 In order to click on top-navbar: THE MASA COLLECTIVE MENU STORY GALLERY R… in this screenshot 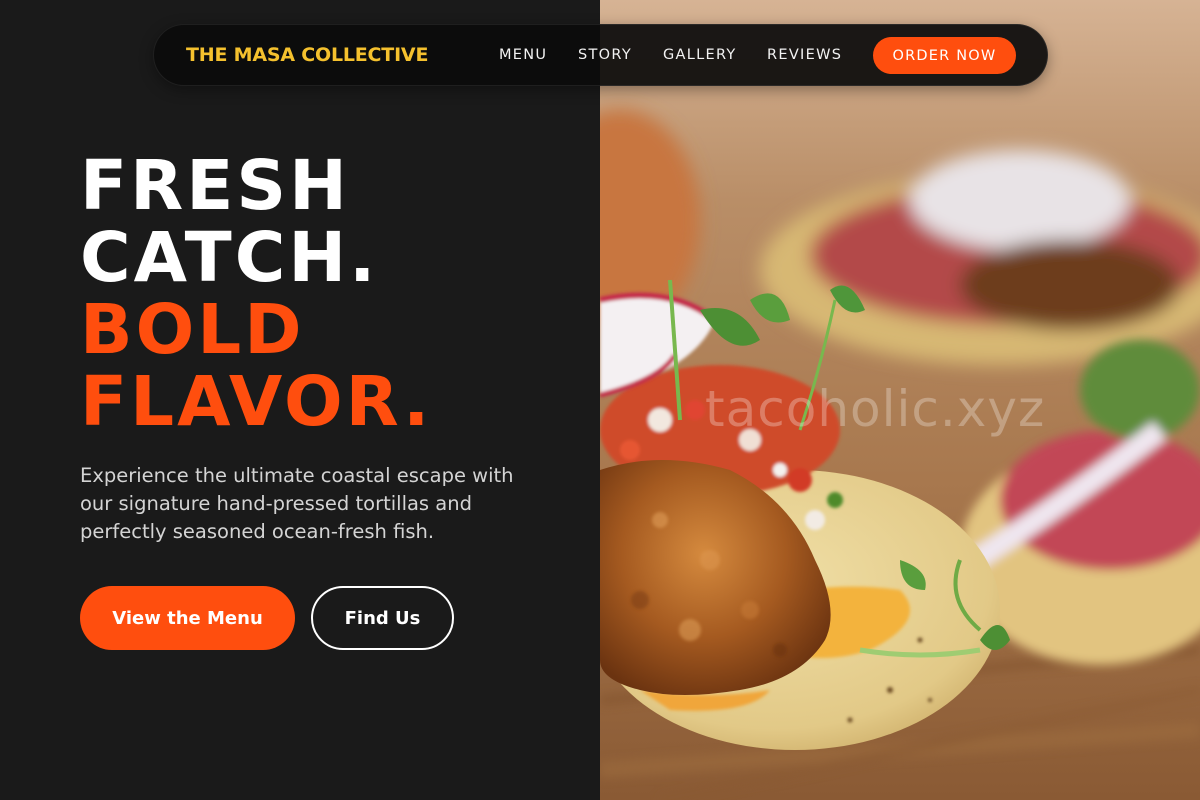, I will do `click(600, 55)`.